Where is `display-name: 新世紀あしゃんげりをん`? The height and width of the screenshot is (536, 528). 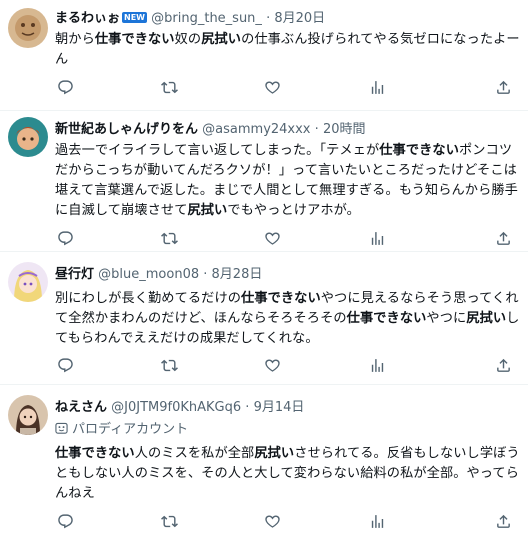
display-name: 新世紀あしゃんげりをん is located at coordinates (126, 129).